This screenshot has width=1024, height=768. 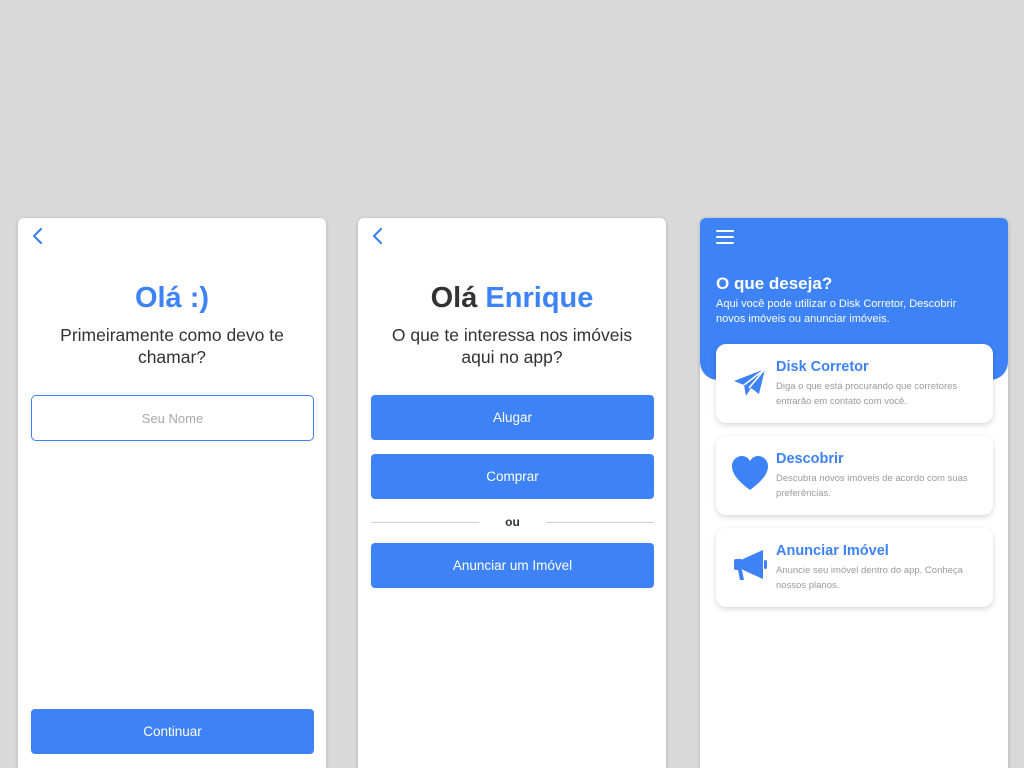 I want to click on heart-icon, so click(x=750, y=473).